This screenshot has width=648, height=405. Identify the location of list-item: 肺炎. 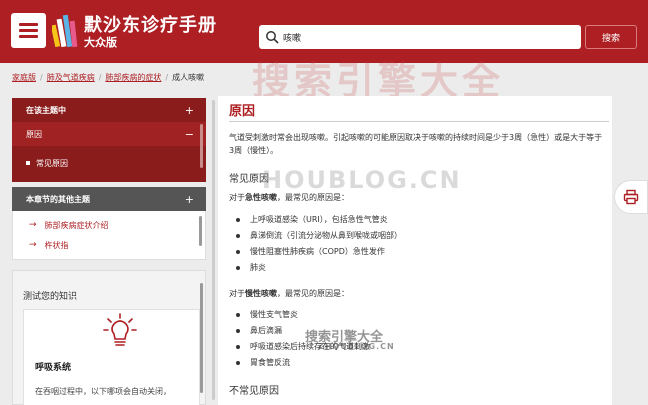
(319, 268).